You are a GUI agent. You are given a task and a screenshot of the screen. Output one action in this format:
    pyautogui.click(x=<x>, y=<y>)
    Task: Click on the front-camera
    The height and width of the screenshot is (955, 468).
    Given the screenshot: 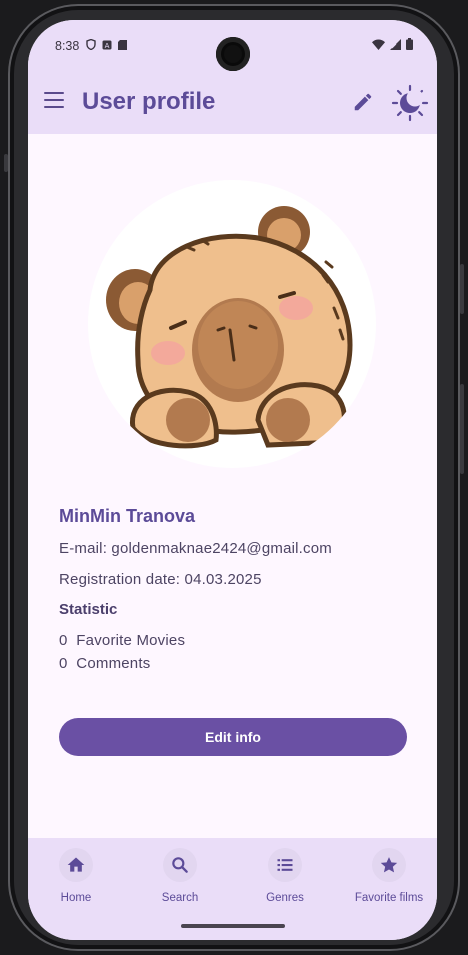 What is the action you would take?
    pyautogui.click(x=233, y=54)
    